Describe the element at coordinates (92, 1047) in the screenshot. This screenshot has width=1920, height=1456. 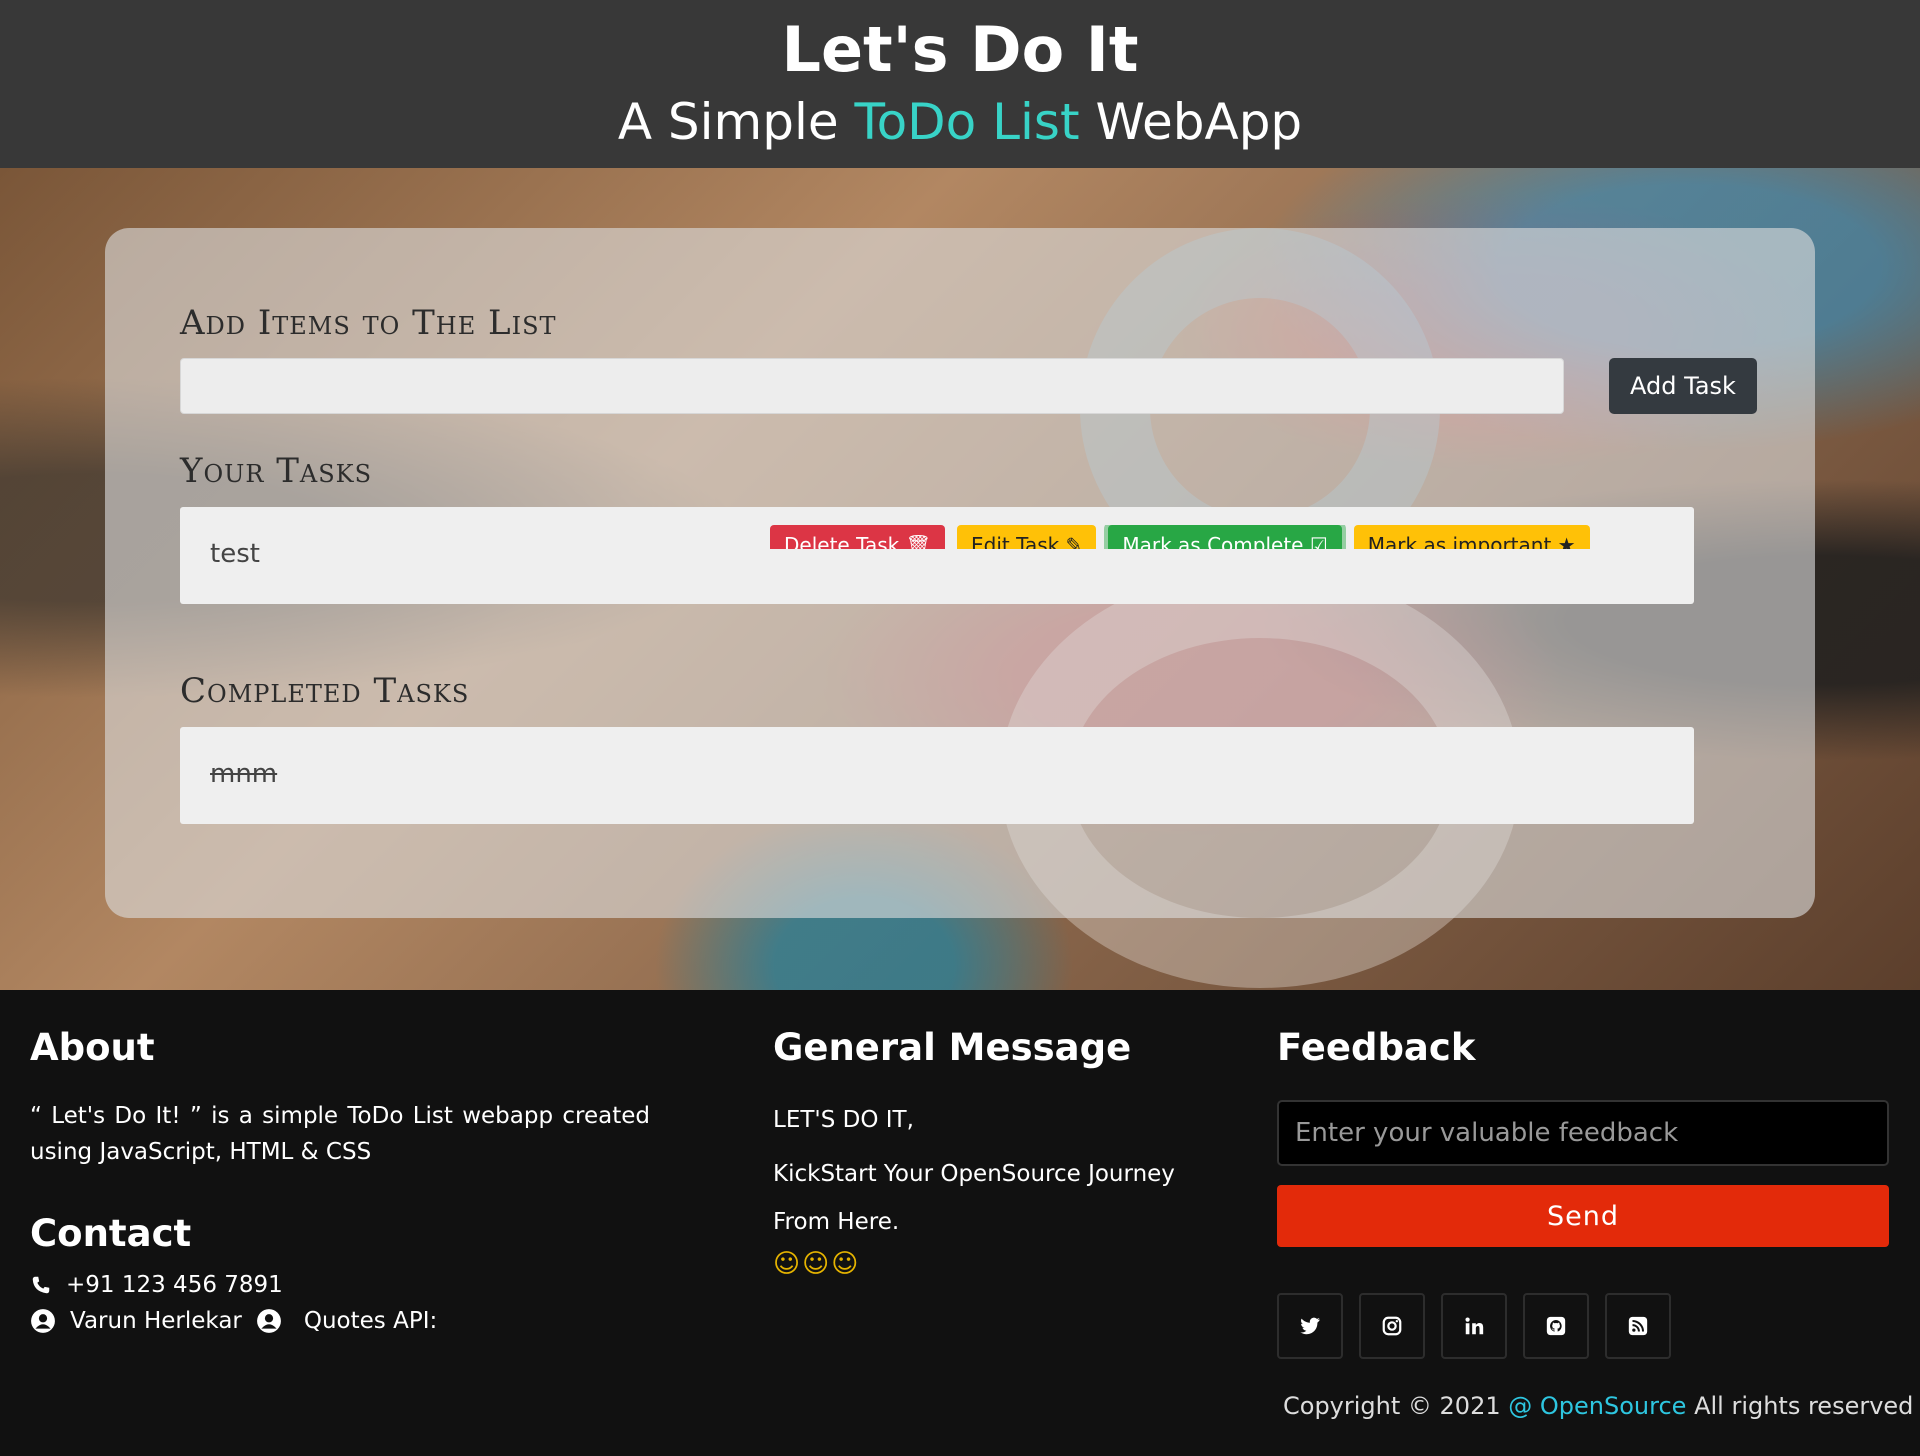
I see `about-title: About` at that location.